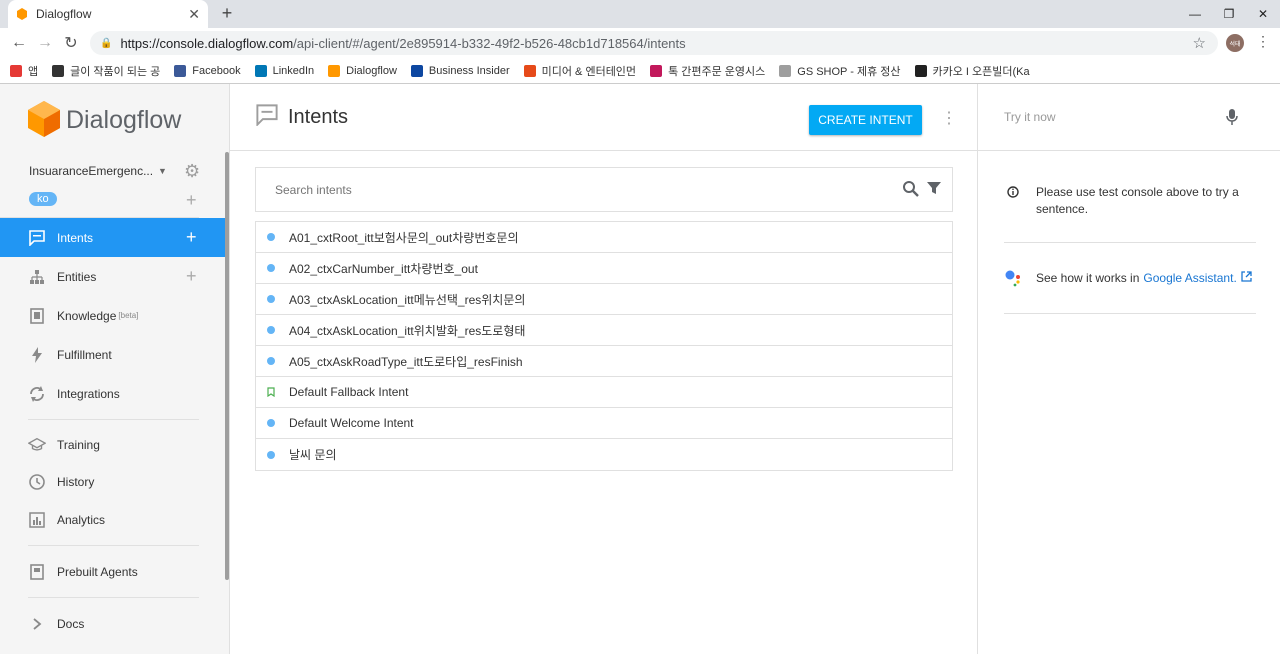  Describe the element at coordinates (84, 354) in the screenshot. I see `sidebar-item-label: Fulfillment` at that location.